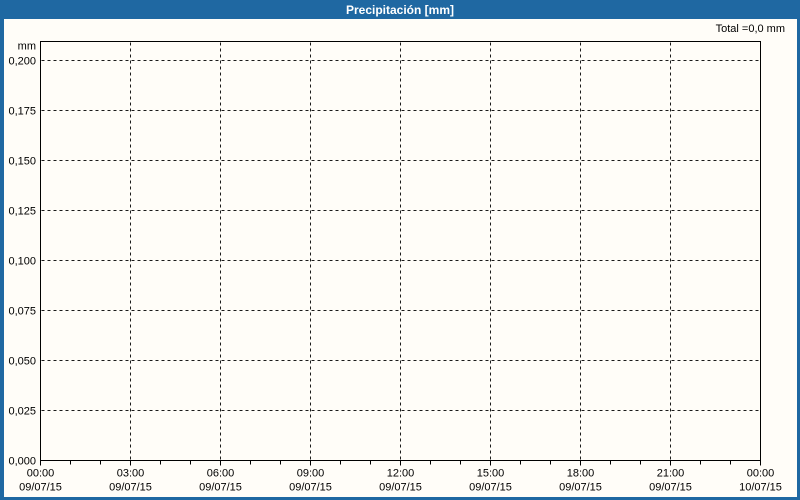 Image resolution: width=800 pixels, height=500 pixels. Describe the element at coordinates (22, 162) in the screenshot. I see `y-tick-label: 0,150` at that location.